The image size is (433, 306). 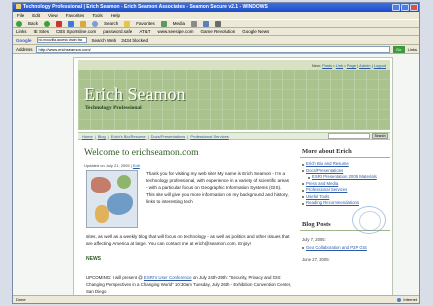 What do you see at coordinates (255, 31) in the screenshot?
I see `link-google-news: Google News` at bounding box center [255, 31].